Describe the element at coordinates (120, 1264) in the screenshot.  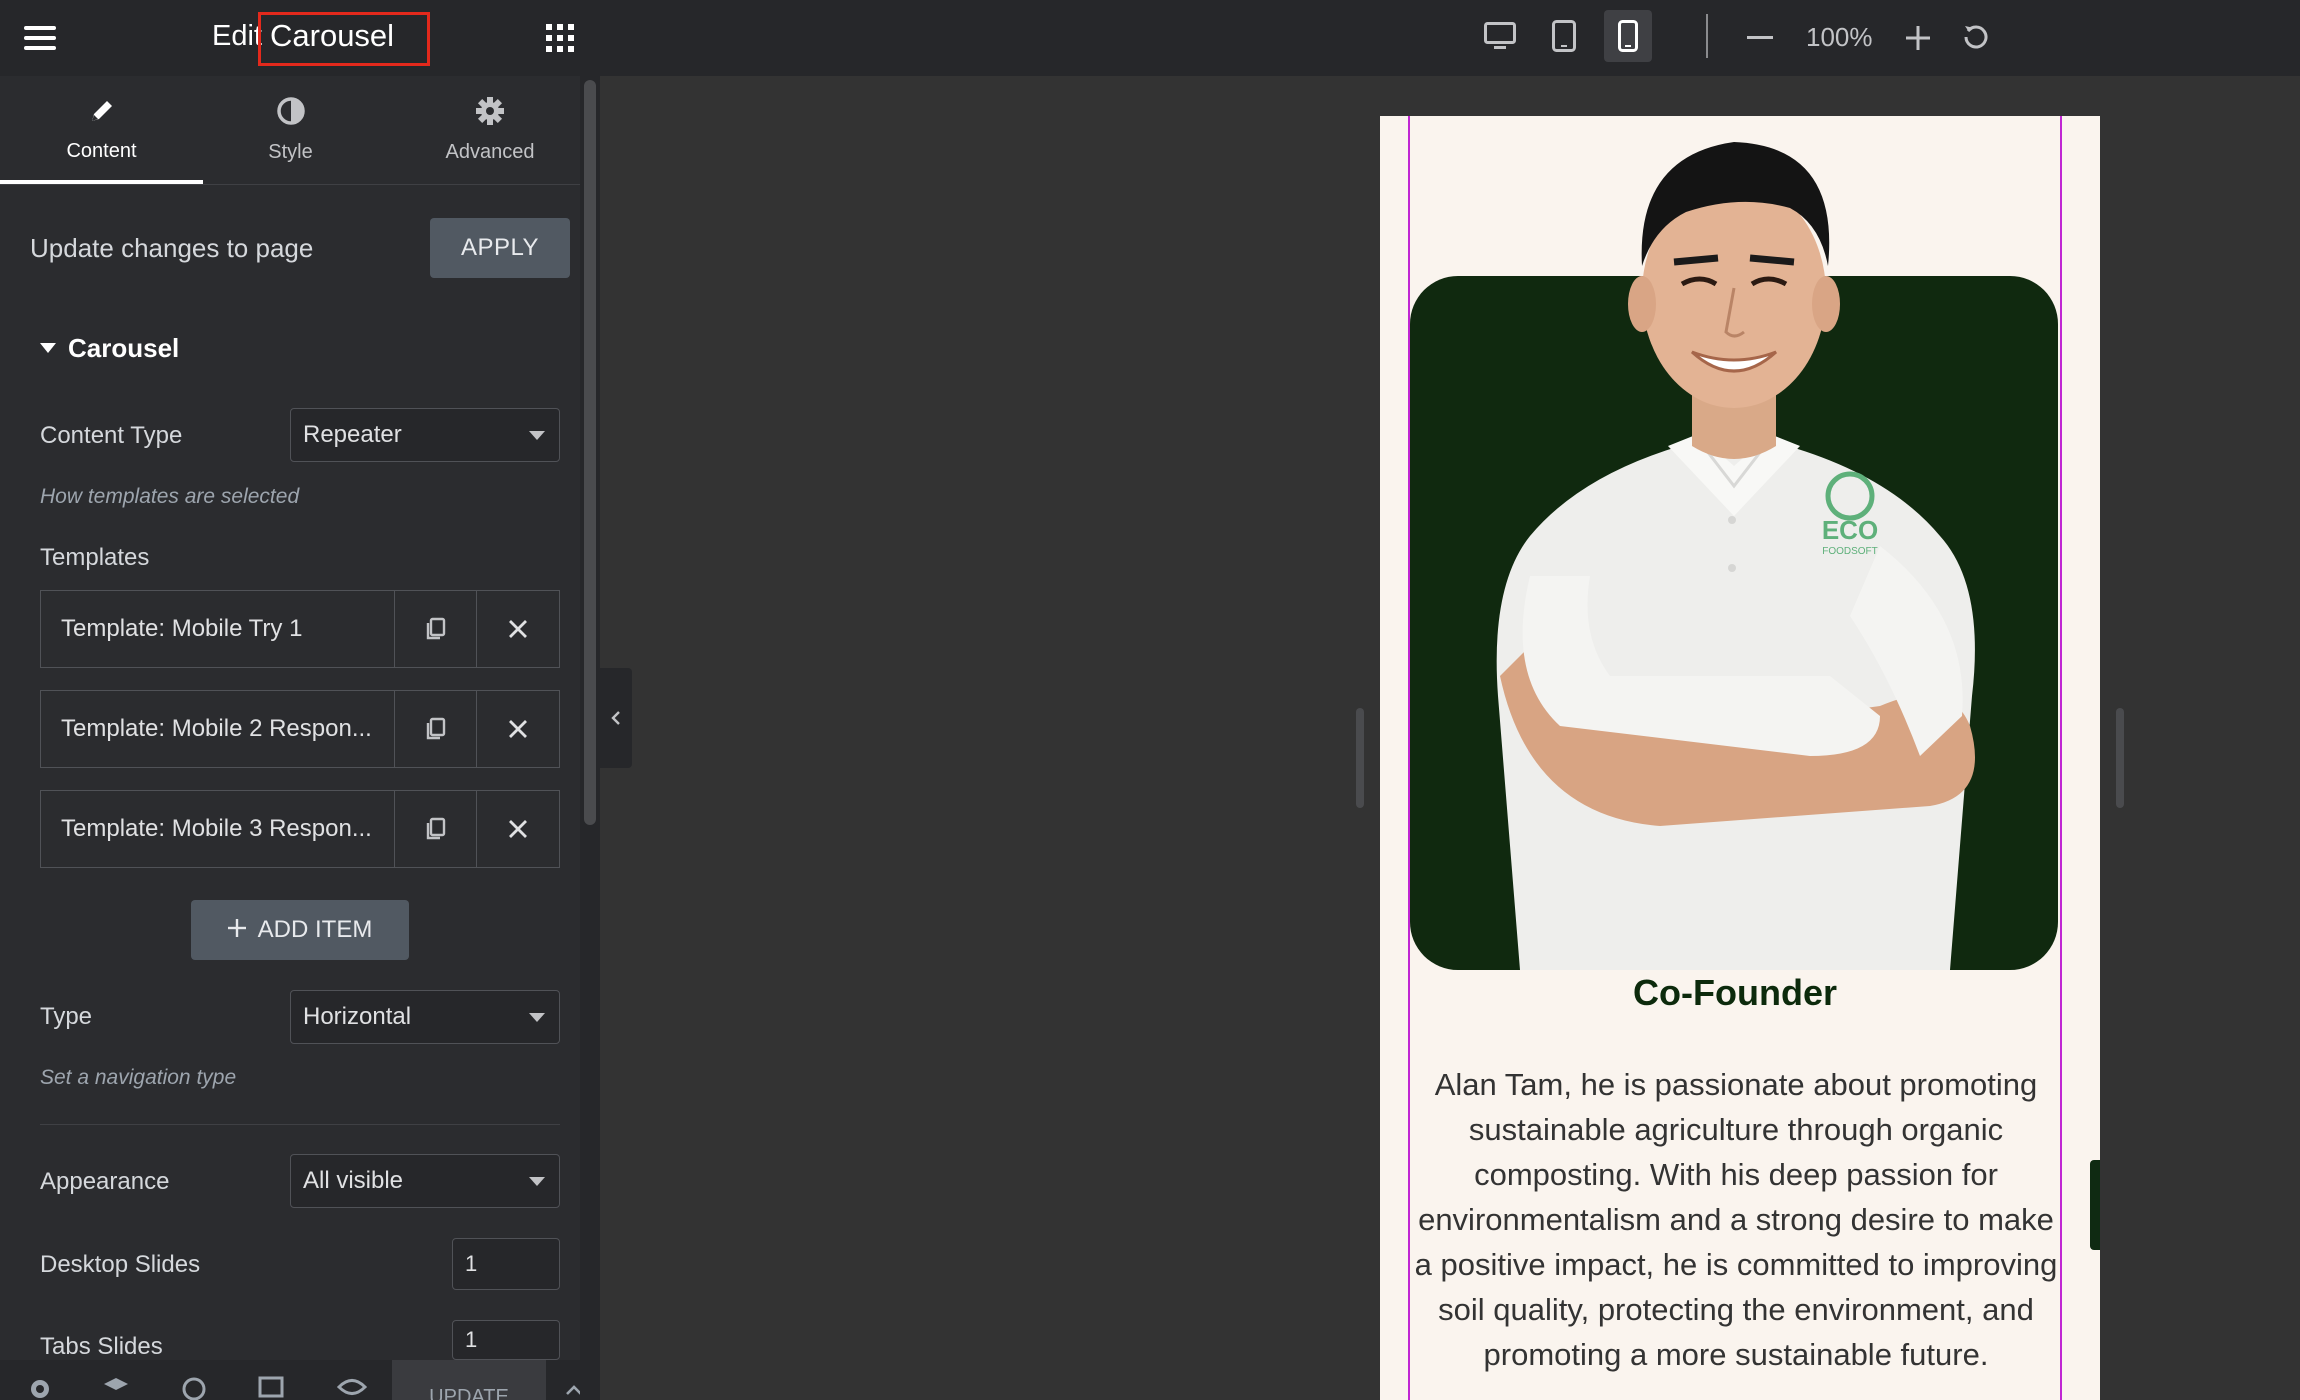
I see `desktop-slides-label: Desktop Slides` at that location.